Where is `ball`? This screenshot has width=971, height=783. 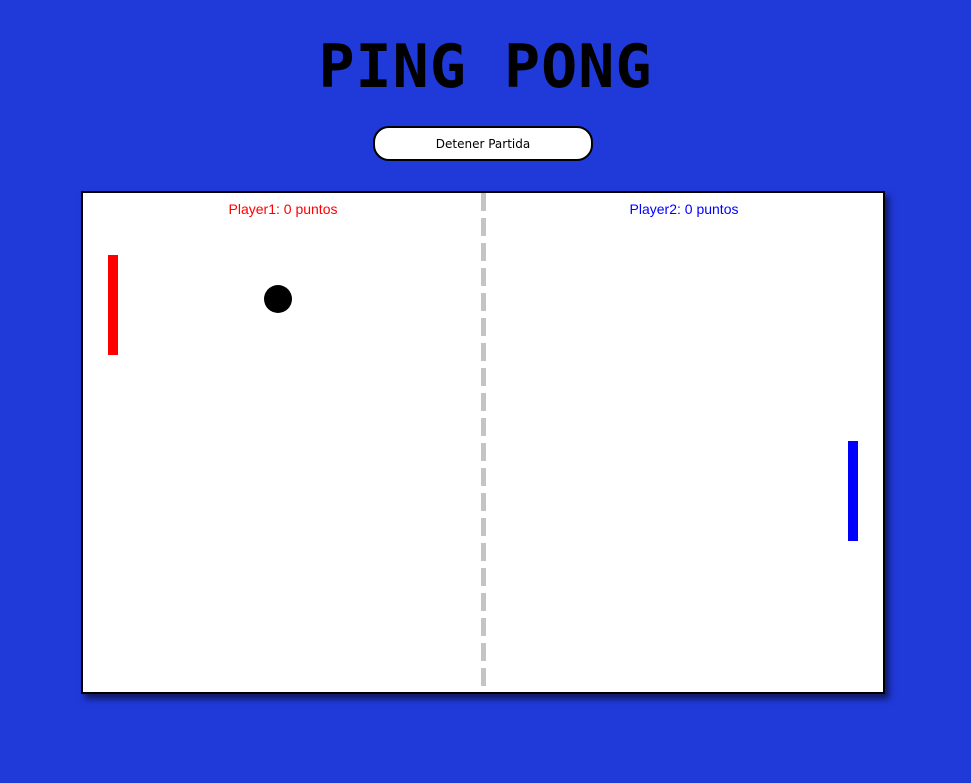
ball is located at coordinates (278, 299).